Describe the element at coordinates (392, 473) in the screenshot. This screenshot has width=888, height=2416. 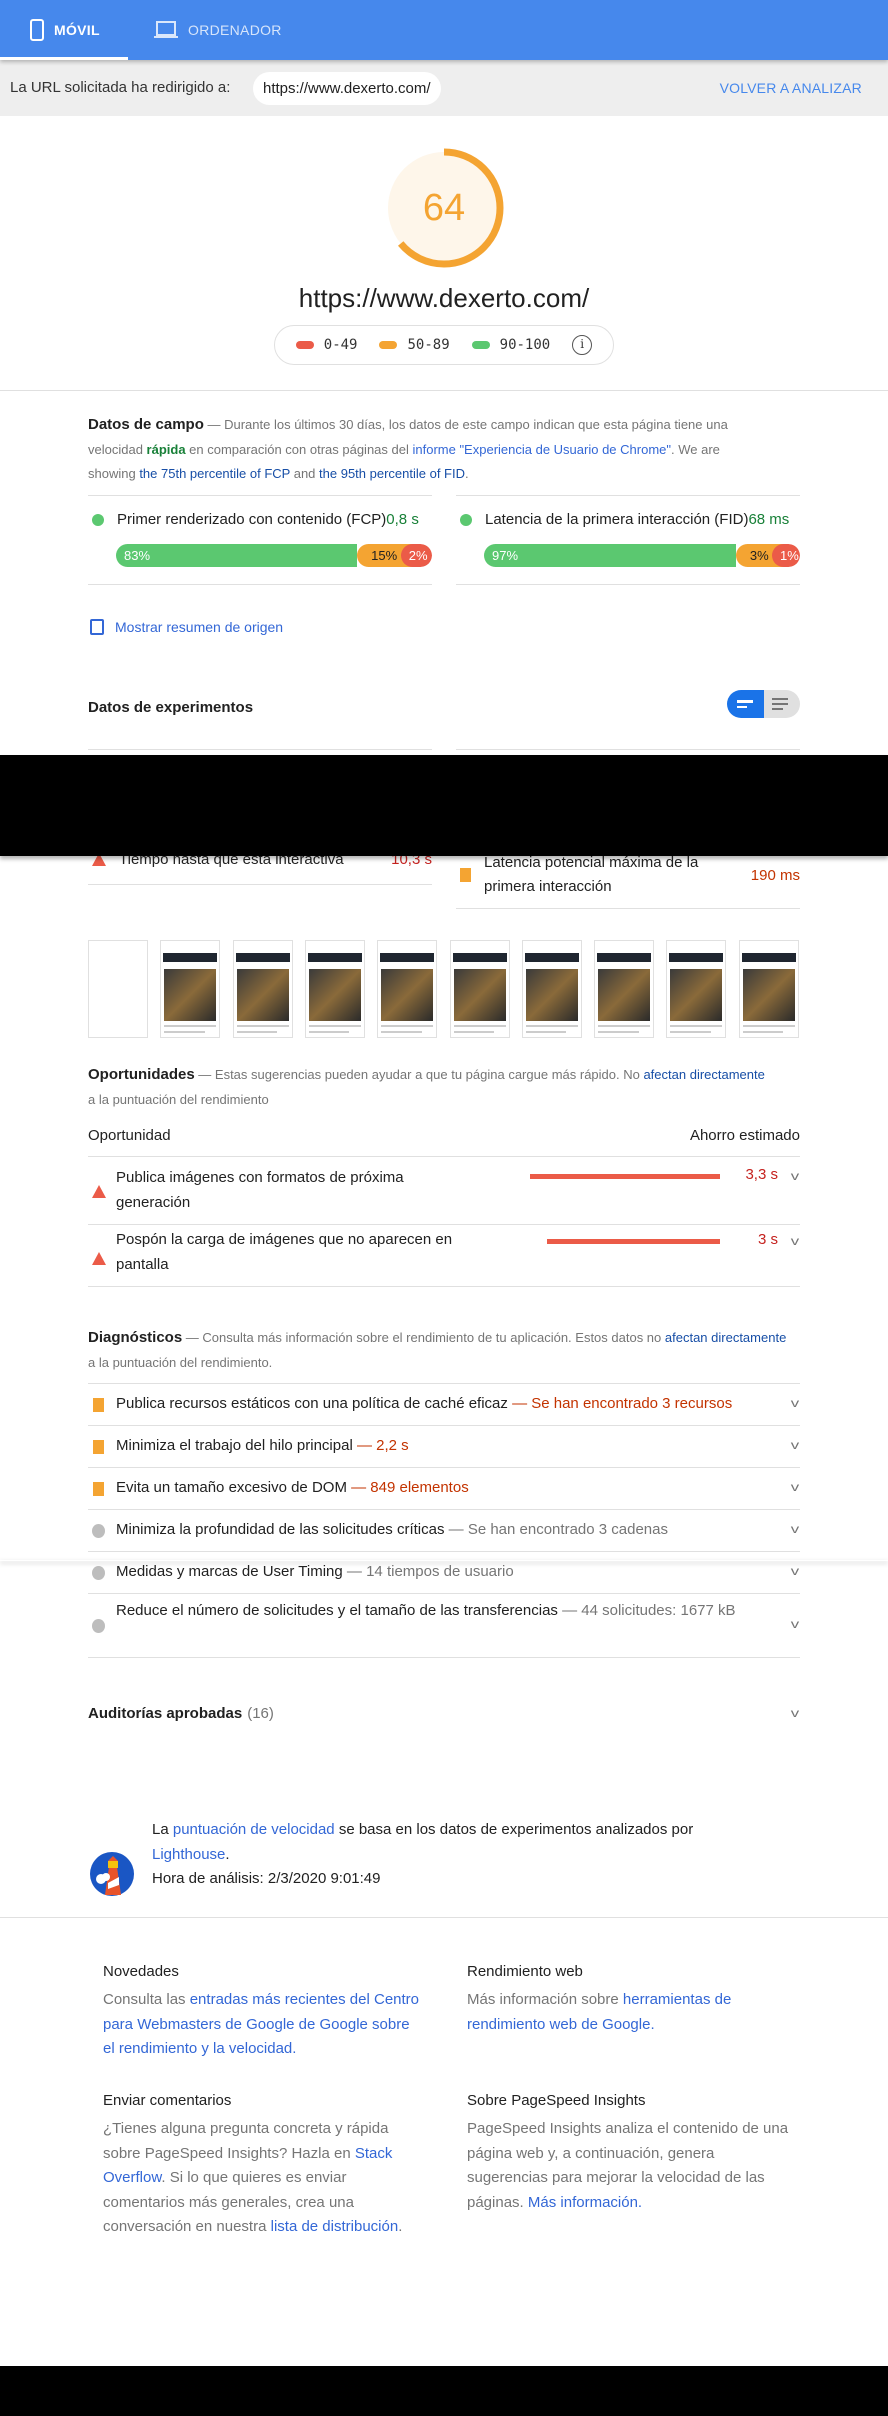
I see `fid-percentile-link: the 95th percentile of FID` at that location.